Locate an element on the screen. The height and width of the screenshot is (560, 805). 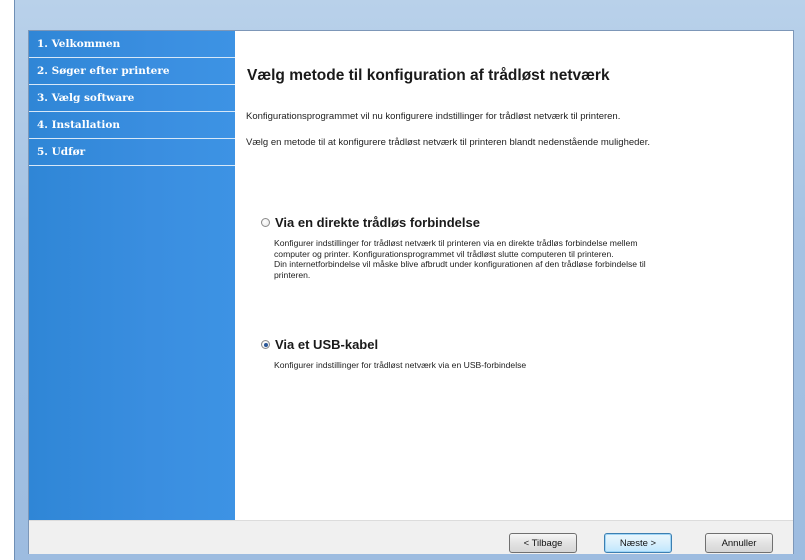
sidebar-item-vaelg-software: 3. Vælg software is located at coordinates (132, 98).